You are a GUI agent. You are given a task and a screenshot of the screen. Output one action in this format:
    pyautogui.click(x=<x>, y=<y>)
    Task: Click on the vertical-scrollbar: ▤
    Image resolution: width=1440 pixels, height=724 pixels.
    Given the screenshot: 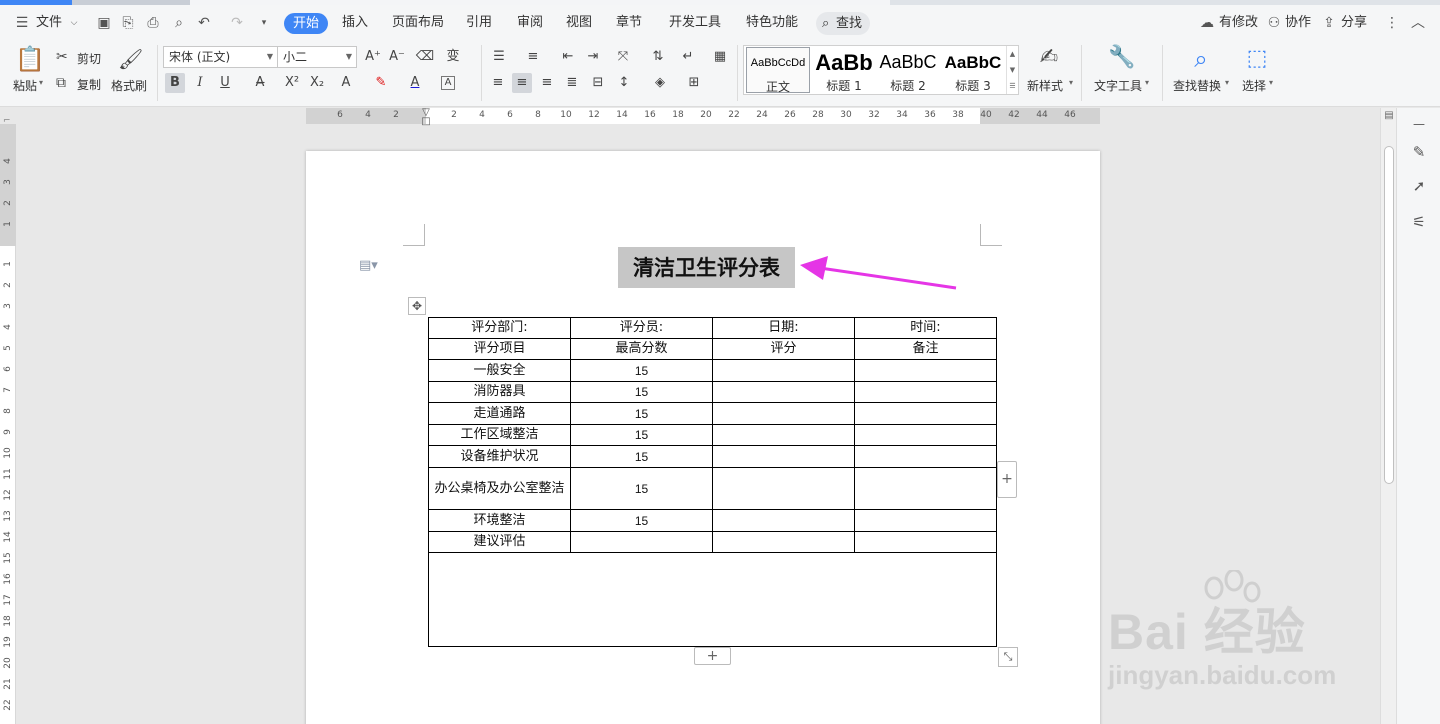 What is the action you would take?
    pyautogui.click(x=1388, y=416)
    